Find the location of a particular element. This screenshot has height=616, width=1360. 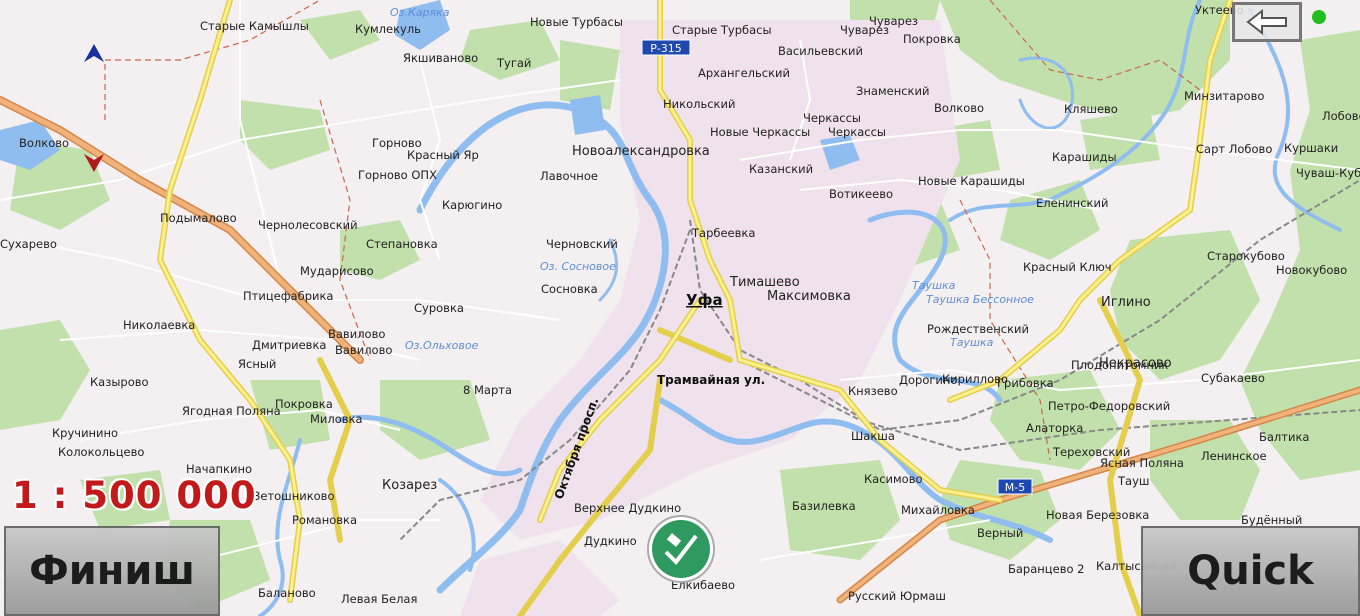

place-label: Знаменский is located at coordinates (892, 91).